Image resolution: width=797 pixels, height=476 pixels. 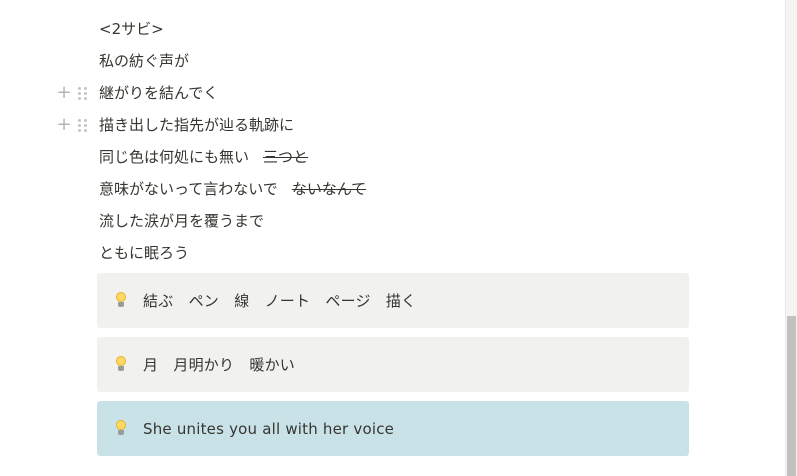 I want to click on text-block: 継がりを結んでく, so click(x=158, y=93).